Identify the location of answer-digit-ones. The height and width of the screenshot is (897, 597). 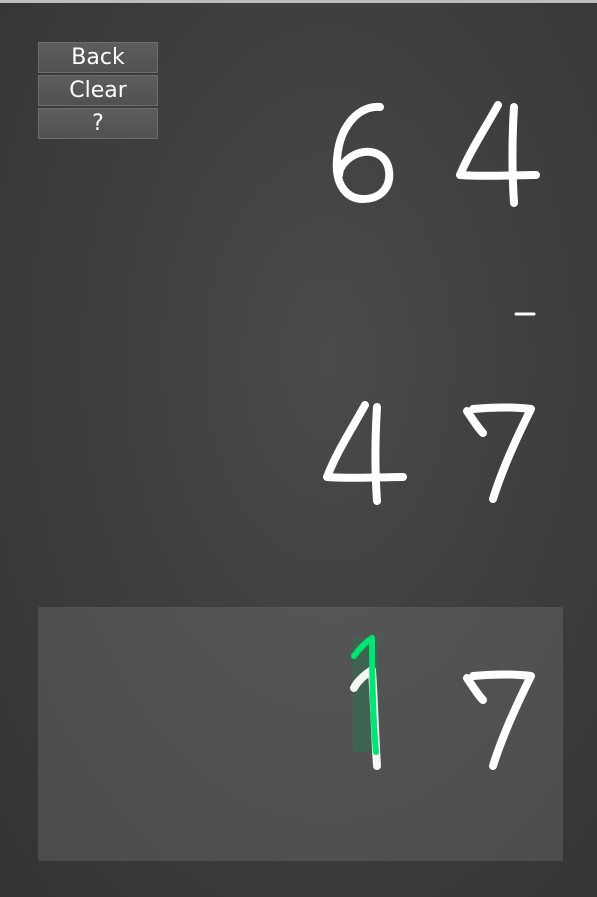
(499, 720).